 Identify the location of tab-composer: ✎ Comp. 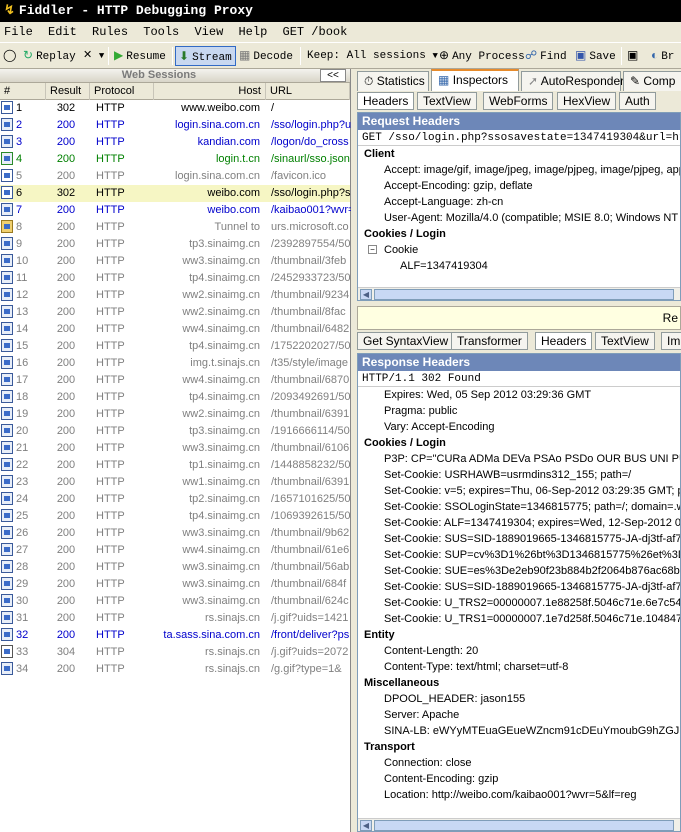
(652, 81).